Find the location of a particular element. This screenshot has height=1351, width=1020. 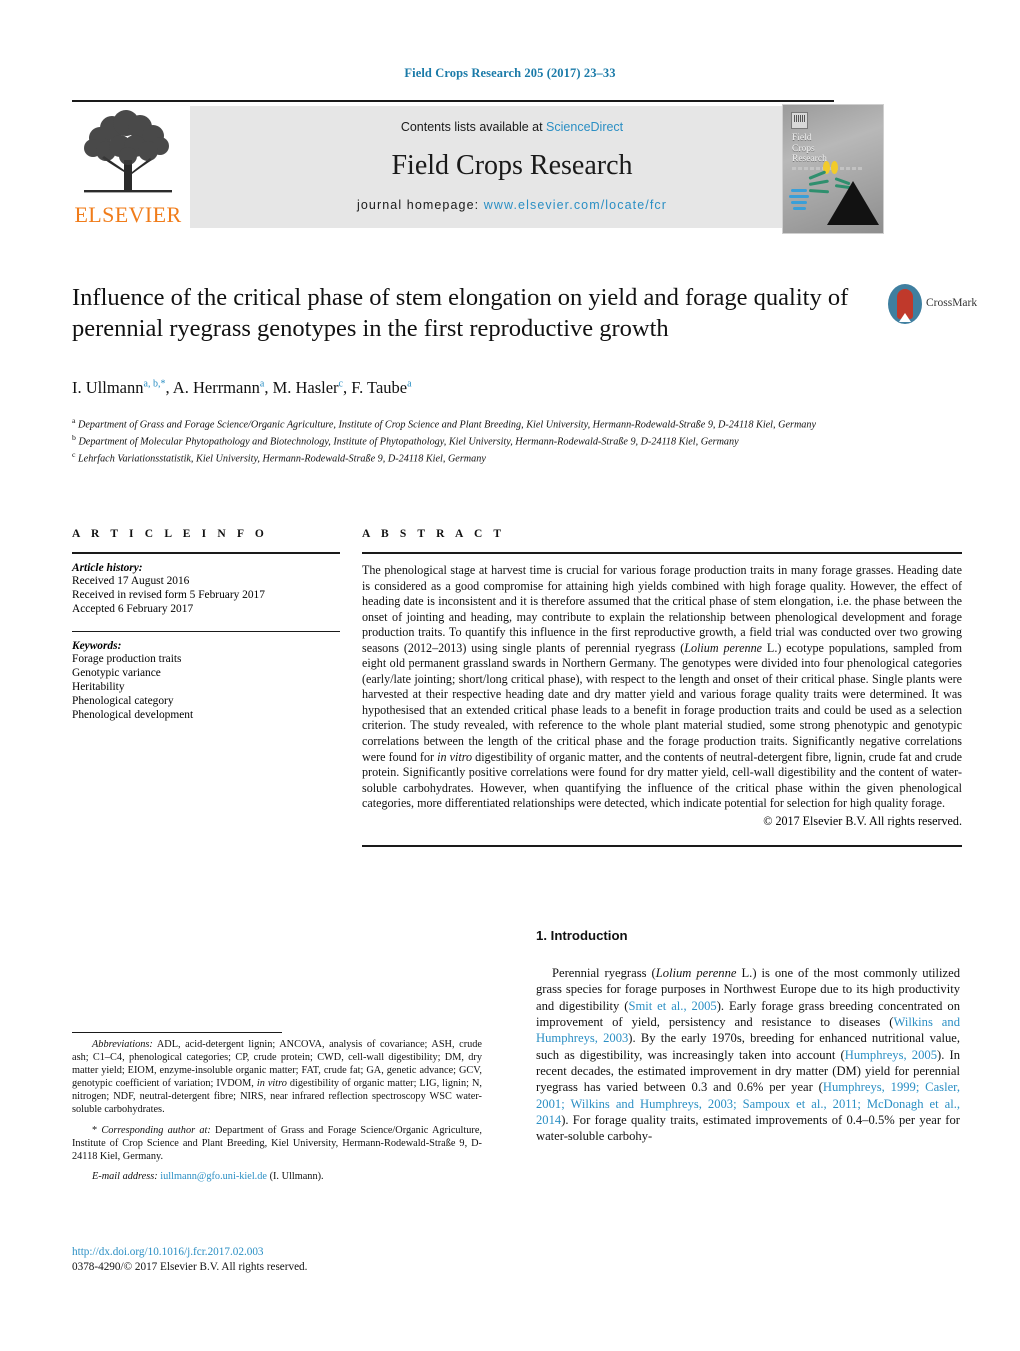

cover-title-line-2: Crops is located at coordinates (803, 148).